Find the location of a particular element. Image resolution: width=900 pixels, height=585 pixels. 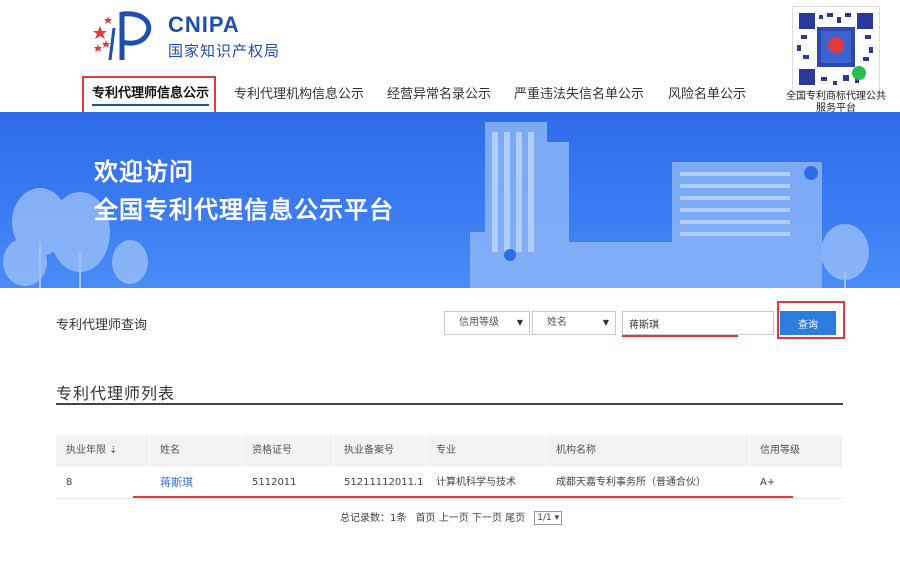

col-credit-level: 信用等级 is located at coordinates (796, 451).